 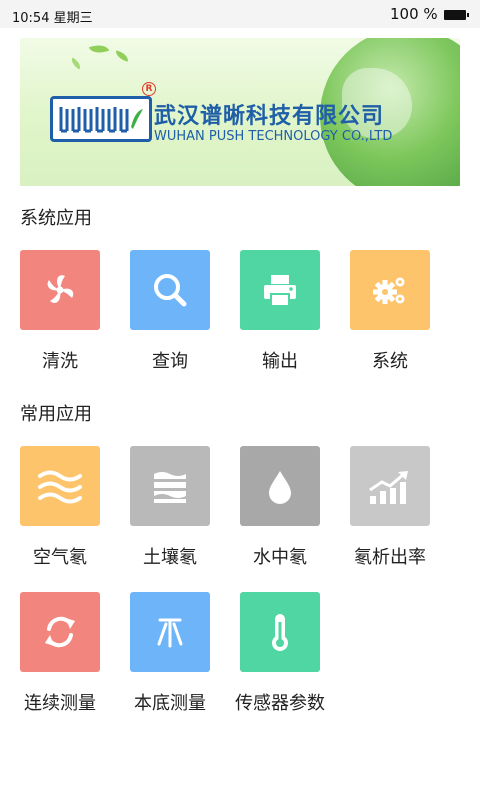 I want to click on company-name-cn: 武汉谱晰科技有限公司, so click(x=269, y=116).